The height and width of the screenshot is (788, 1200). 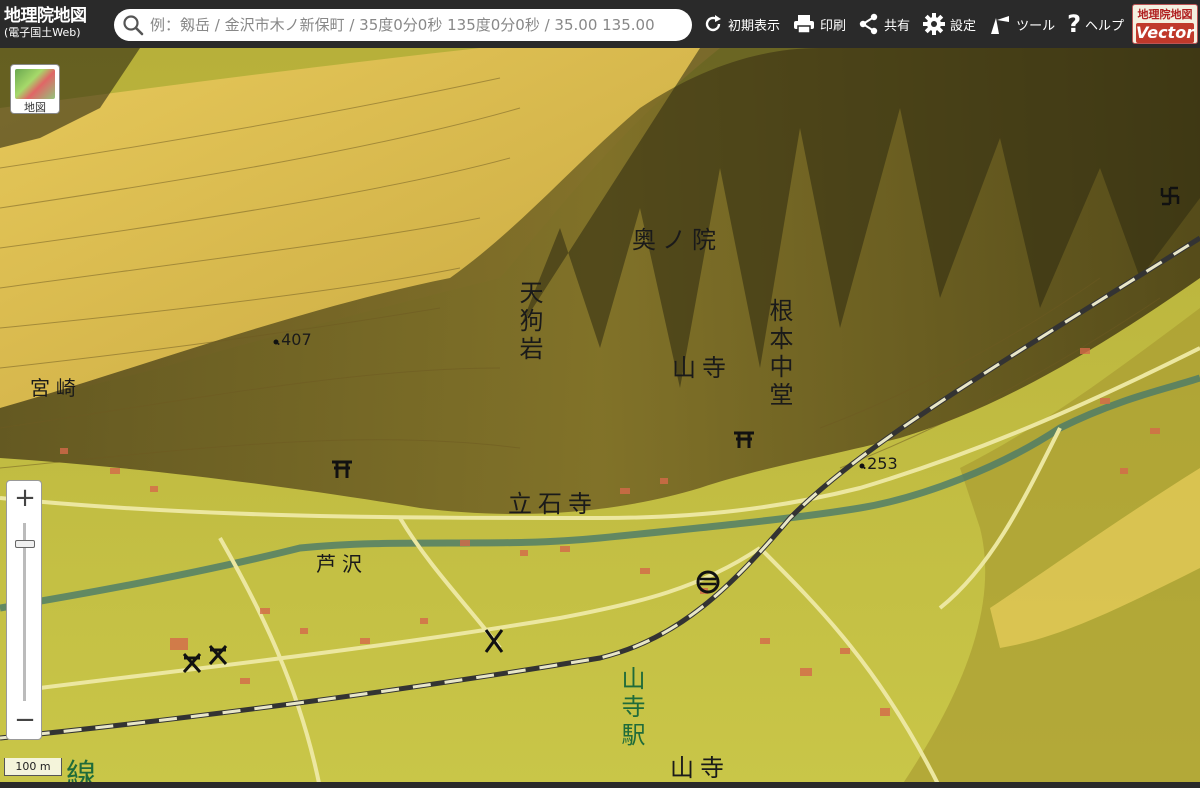 I want to click on search-box, so click(x=403, y=25).